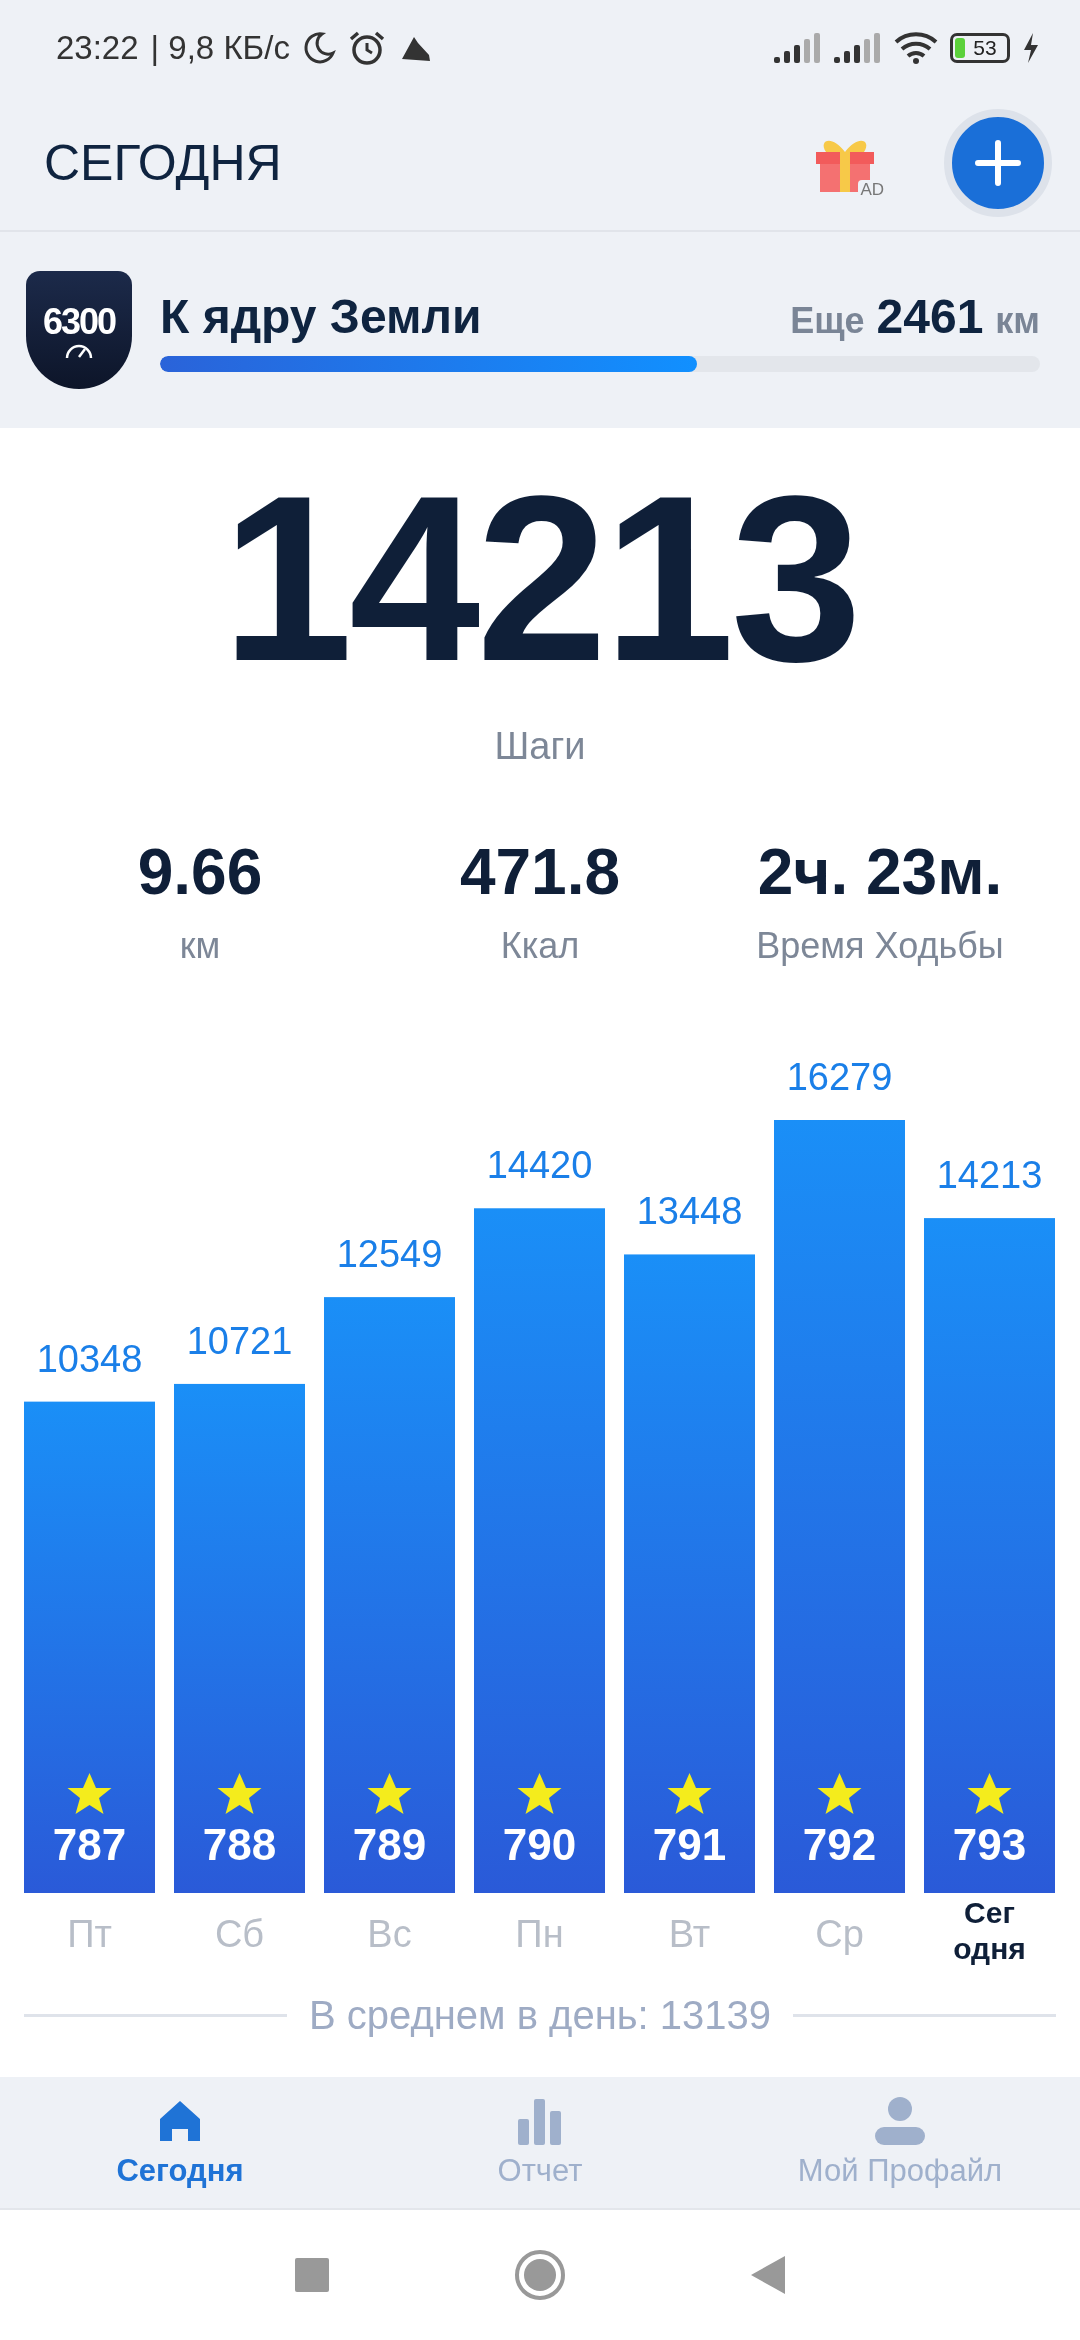 This screenshot has height=2340, width=1080. What do you see at coordinates (239, 1844) in the screenshot?
I see `badge-number: 788` at bounding box center [239, 1844].